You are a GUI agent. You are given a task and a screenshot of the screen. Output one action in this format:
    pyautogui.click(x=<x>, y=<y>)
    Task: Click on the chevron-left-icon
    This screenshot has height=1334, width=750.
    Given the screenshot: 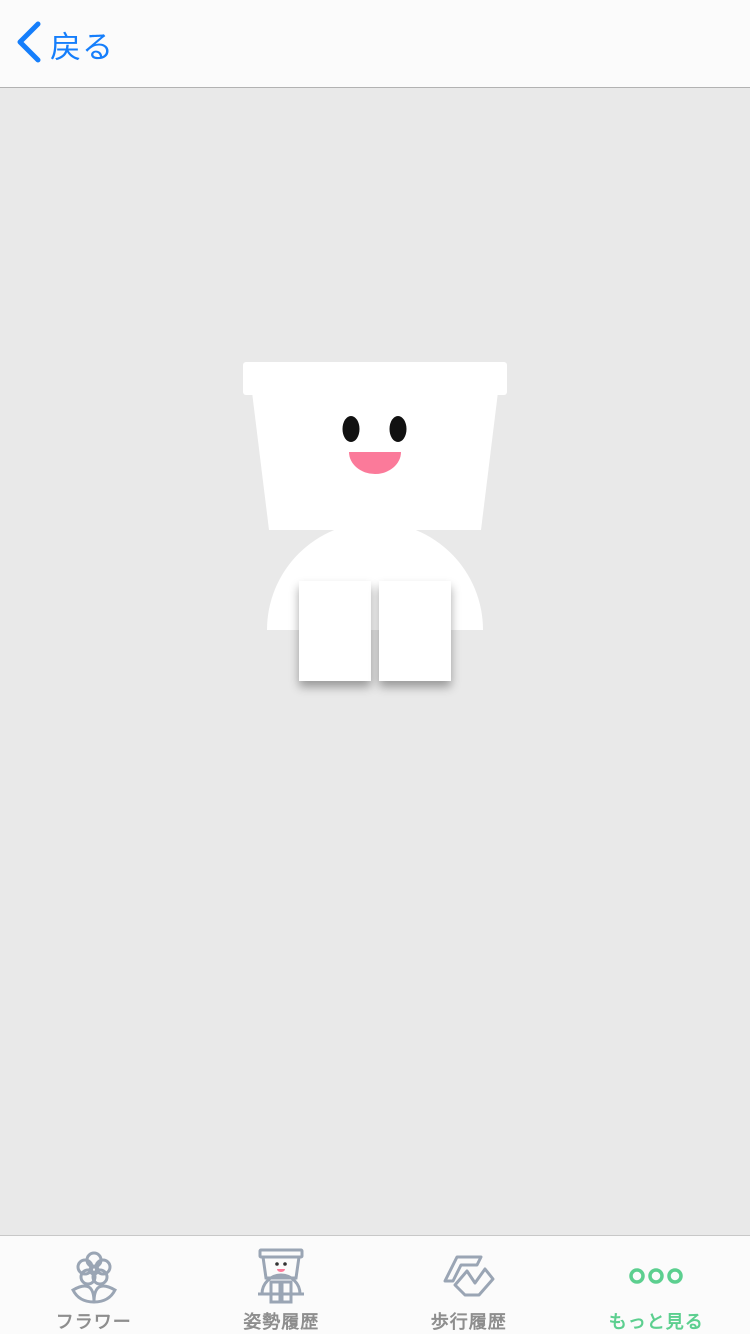 What is the action you would take?
    pyautogui.click(x=28, y=44)
    